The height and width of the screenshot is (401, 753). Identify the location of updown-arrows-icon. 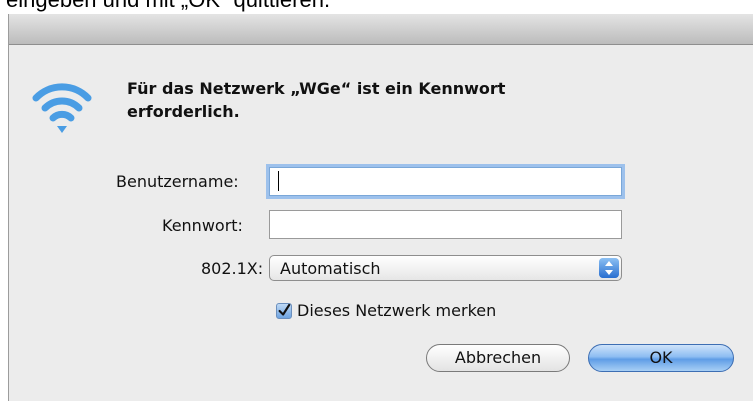
(609, 268).